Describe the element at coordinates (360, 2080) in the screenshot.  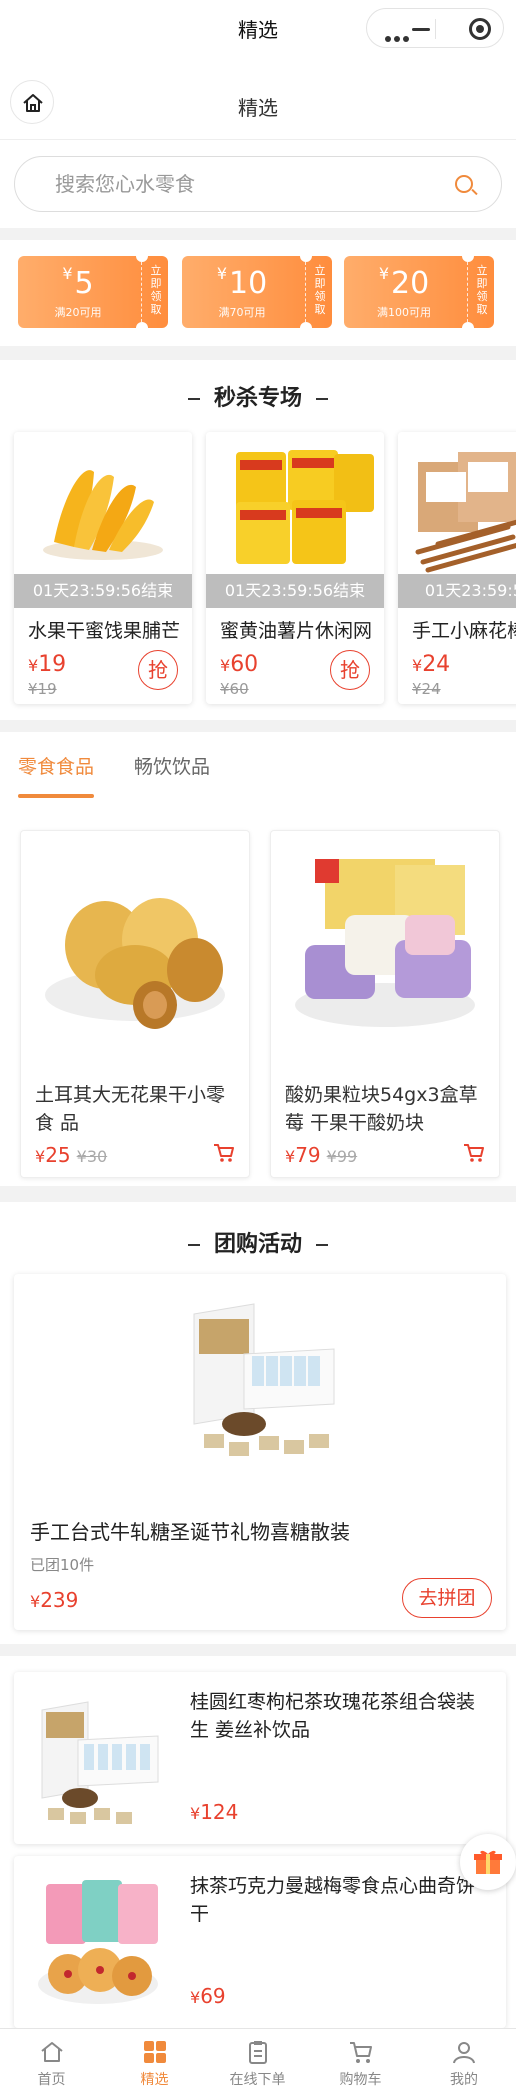
I see `tabbar-label: 购物车` at that location.